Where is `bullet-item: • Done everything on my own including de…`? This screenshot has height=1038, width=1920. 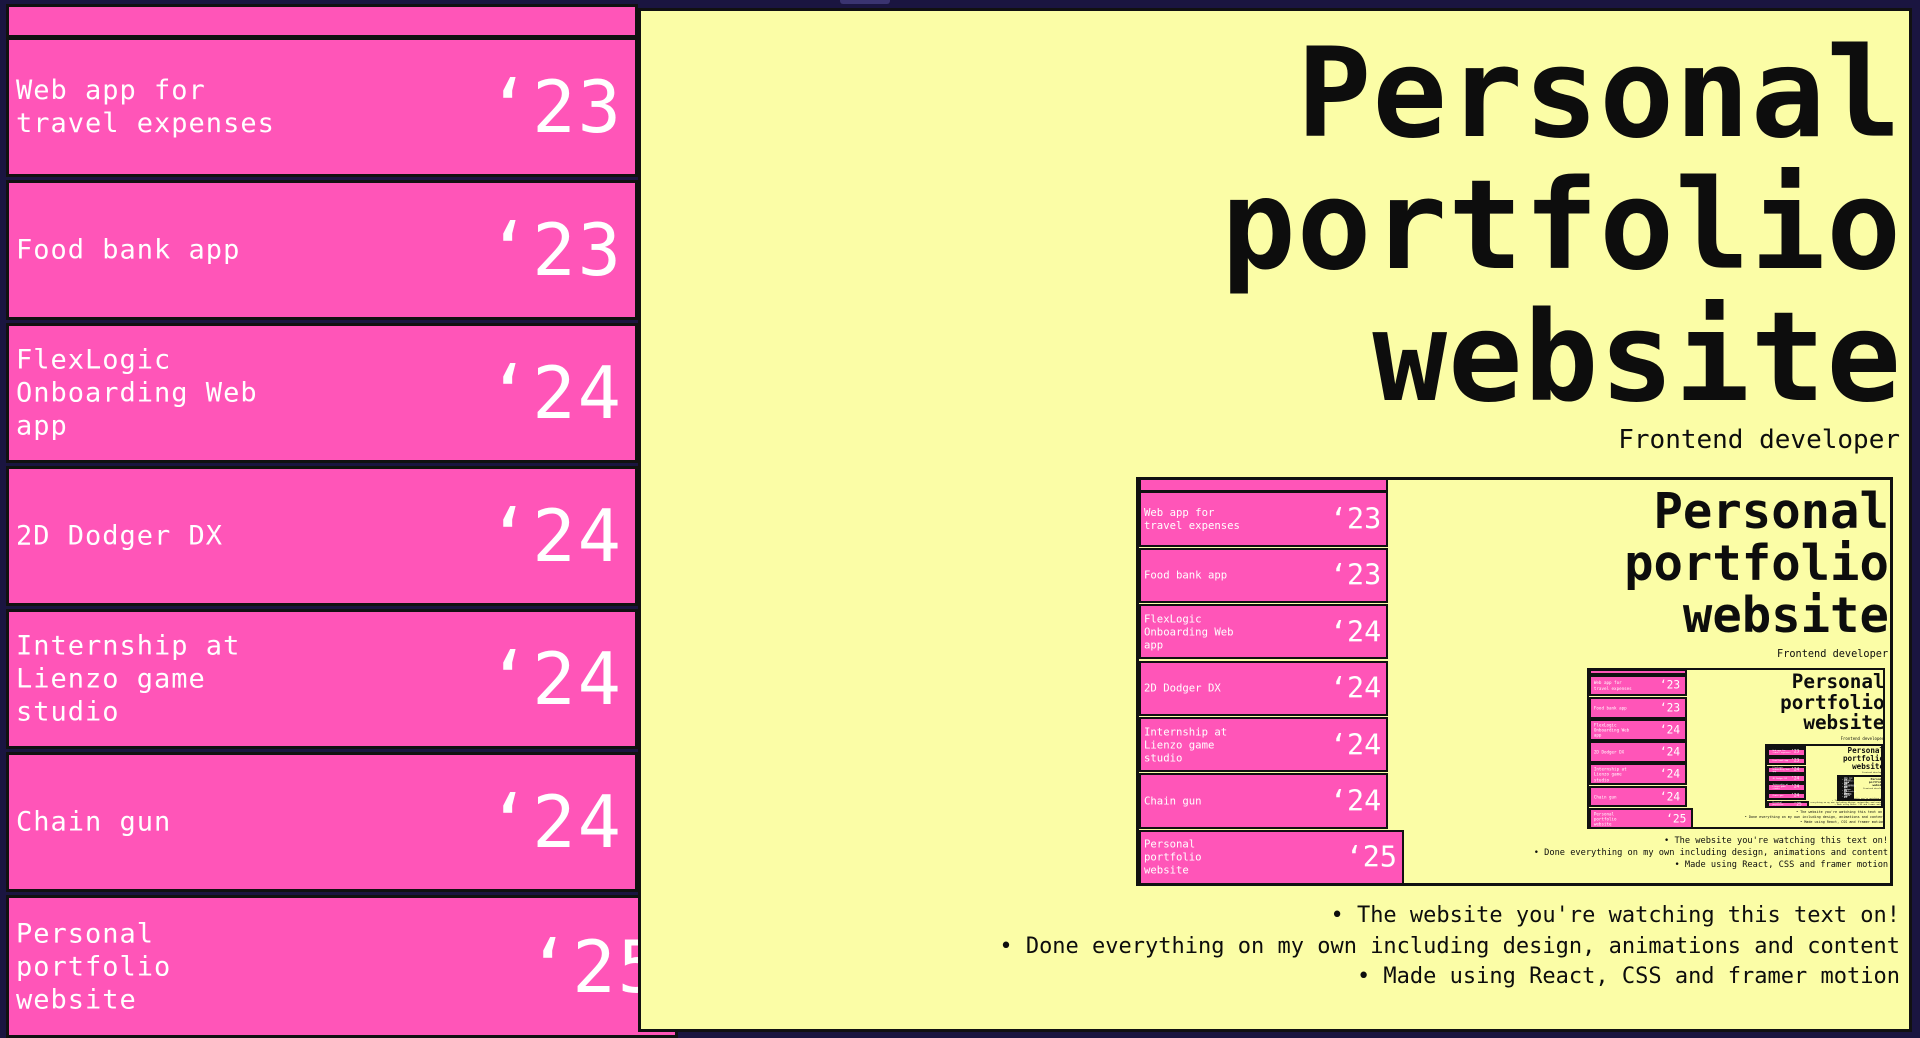 bullet-item: • Done everything on my own including de… is located at coordinates (1449, 946).